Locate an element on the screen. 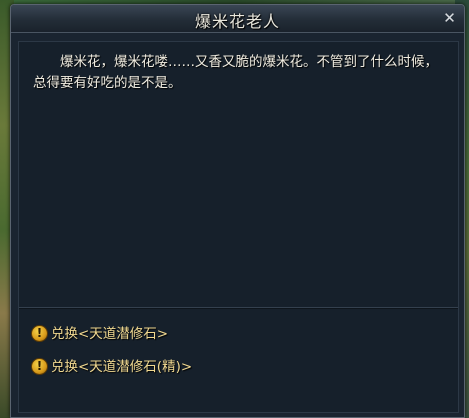  dialog-option-label: 兑换<天道潜修石(精)> is located at coordinates (121, 367).